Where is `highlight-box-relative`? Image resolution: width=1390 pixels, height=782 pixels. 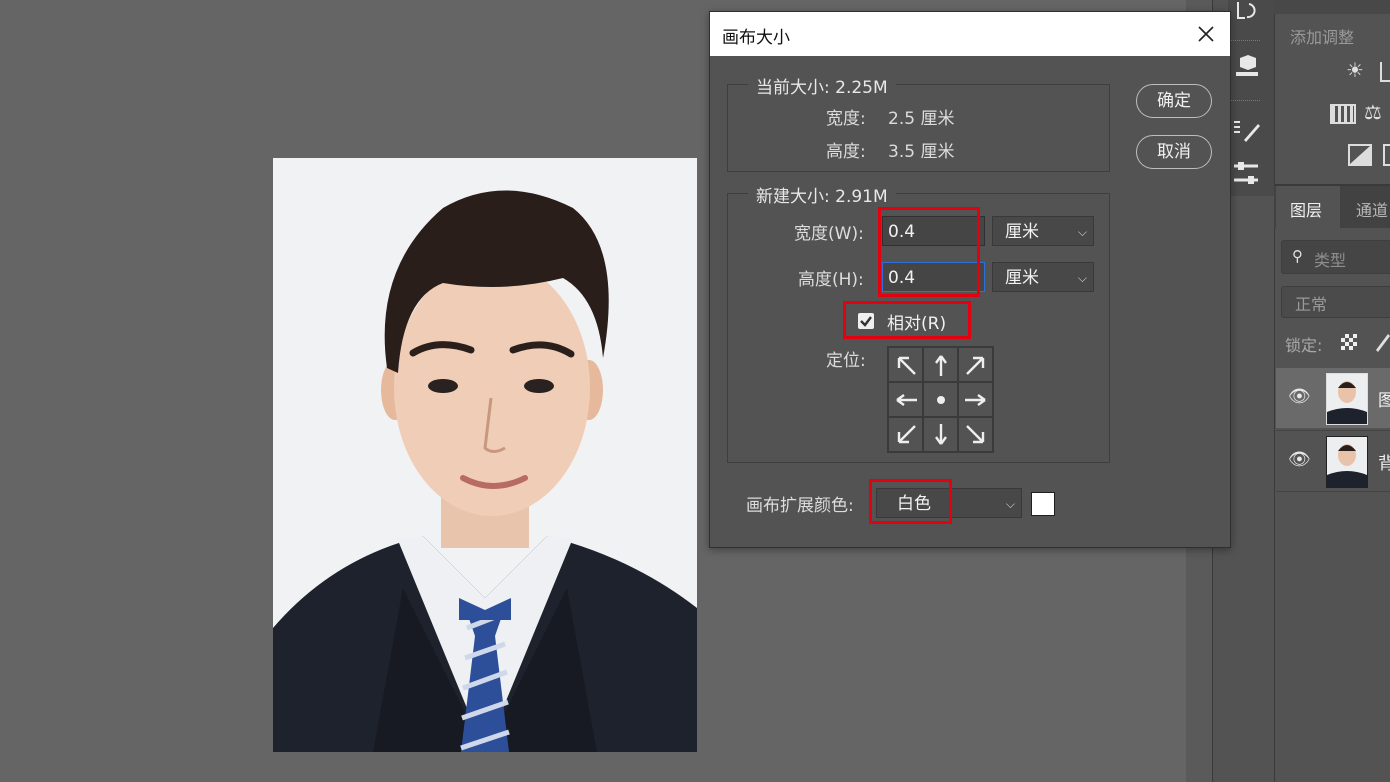
highlight-box-relative is located at coordinates (907, 320).